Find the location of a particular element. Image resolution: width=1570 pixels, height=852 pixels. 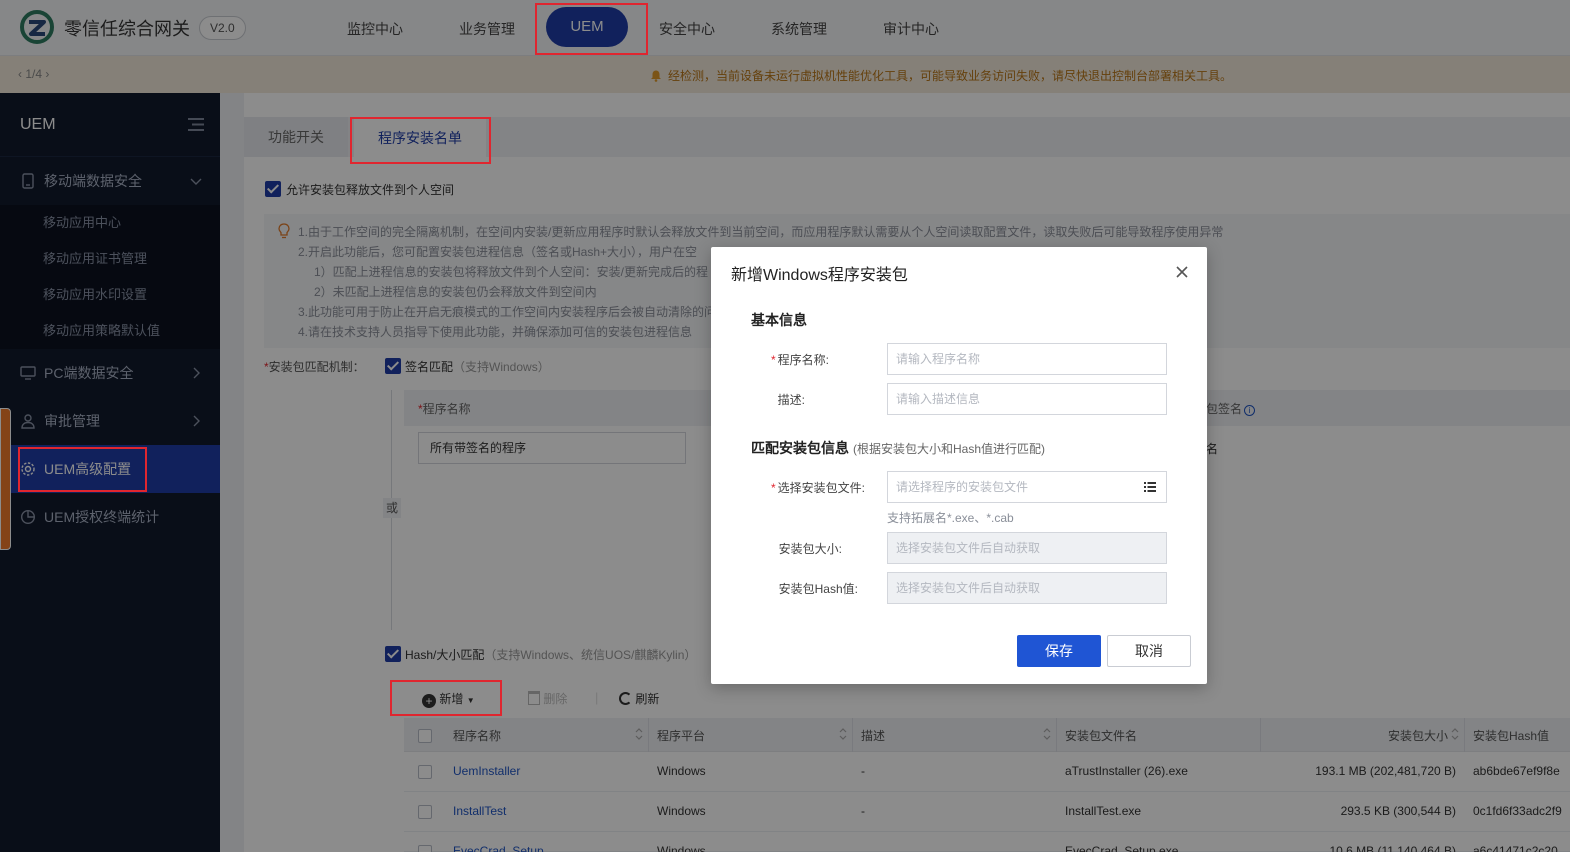

package-size-input: 选择安装包文件后自动获取 is located at coordinates (1027, 548).